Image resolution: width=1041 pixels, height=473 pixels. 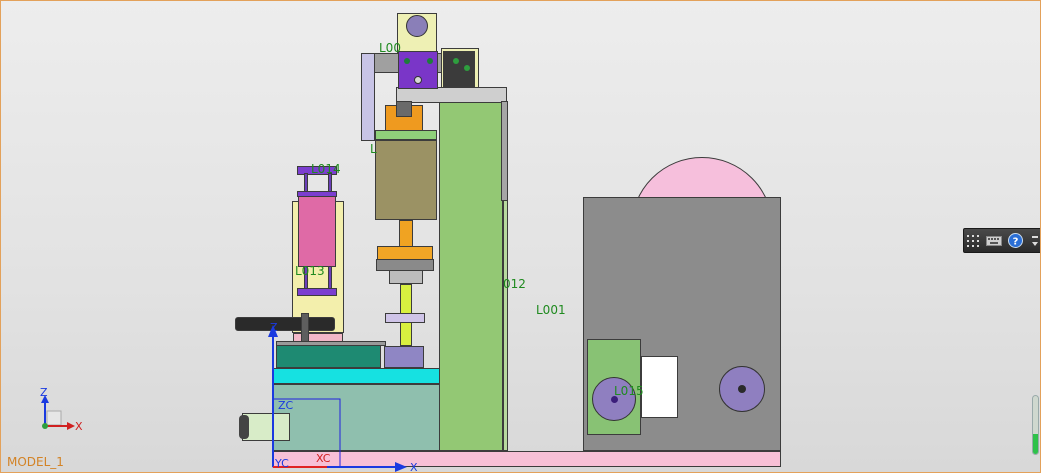 I want to click on label-l015: L015, so click(x=629, y=391).